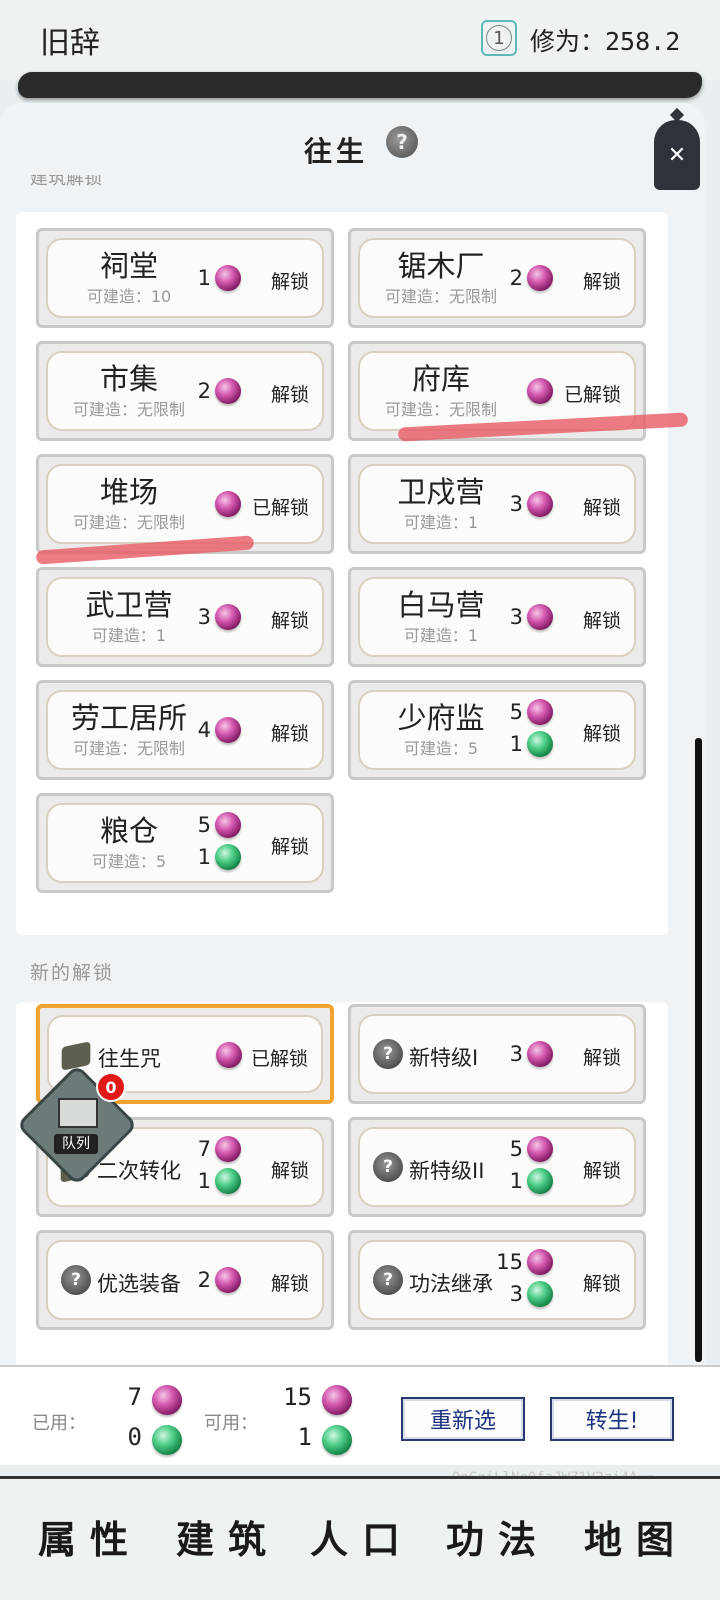 The width and height of the screenshot is (720, 1600). What do you see at coordinates (185, 391) in the screenshot?
I see `building-card: 市集 可建造：无限制 2 解锁` at bounding box center [185, 391].